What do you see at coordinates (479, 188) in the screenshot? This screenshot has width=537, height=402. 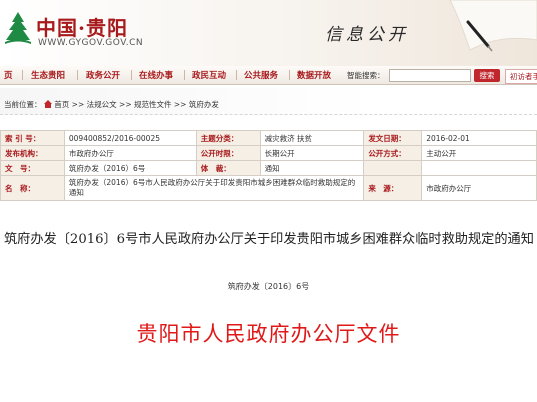 I see `source-value: 市政府办公厅` at bounding box center [479, 188].